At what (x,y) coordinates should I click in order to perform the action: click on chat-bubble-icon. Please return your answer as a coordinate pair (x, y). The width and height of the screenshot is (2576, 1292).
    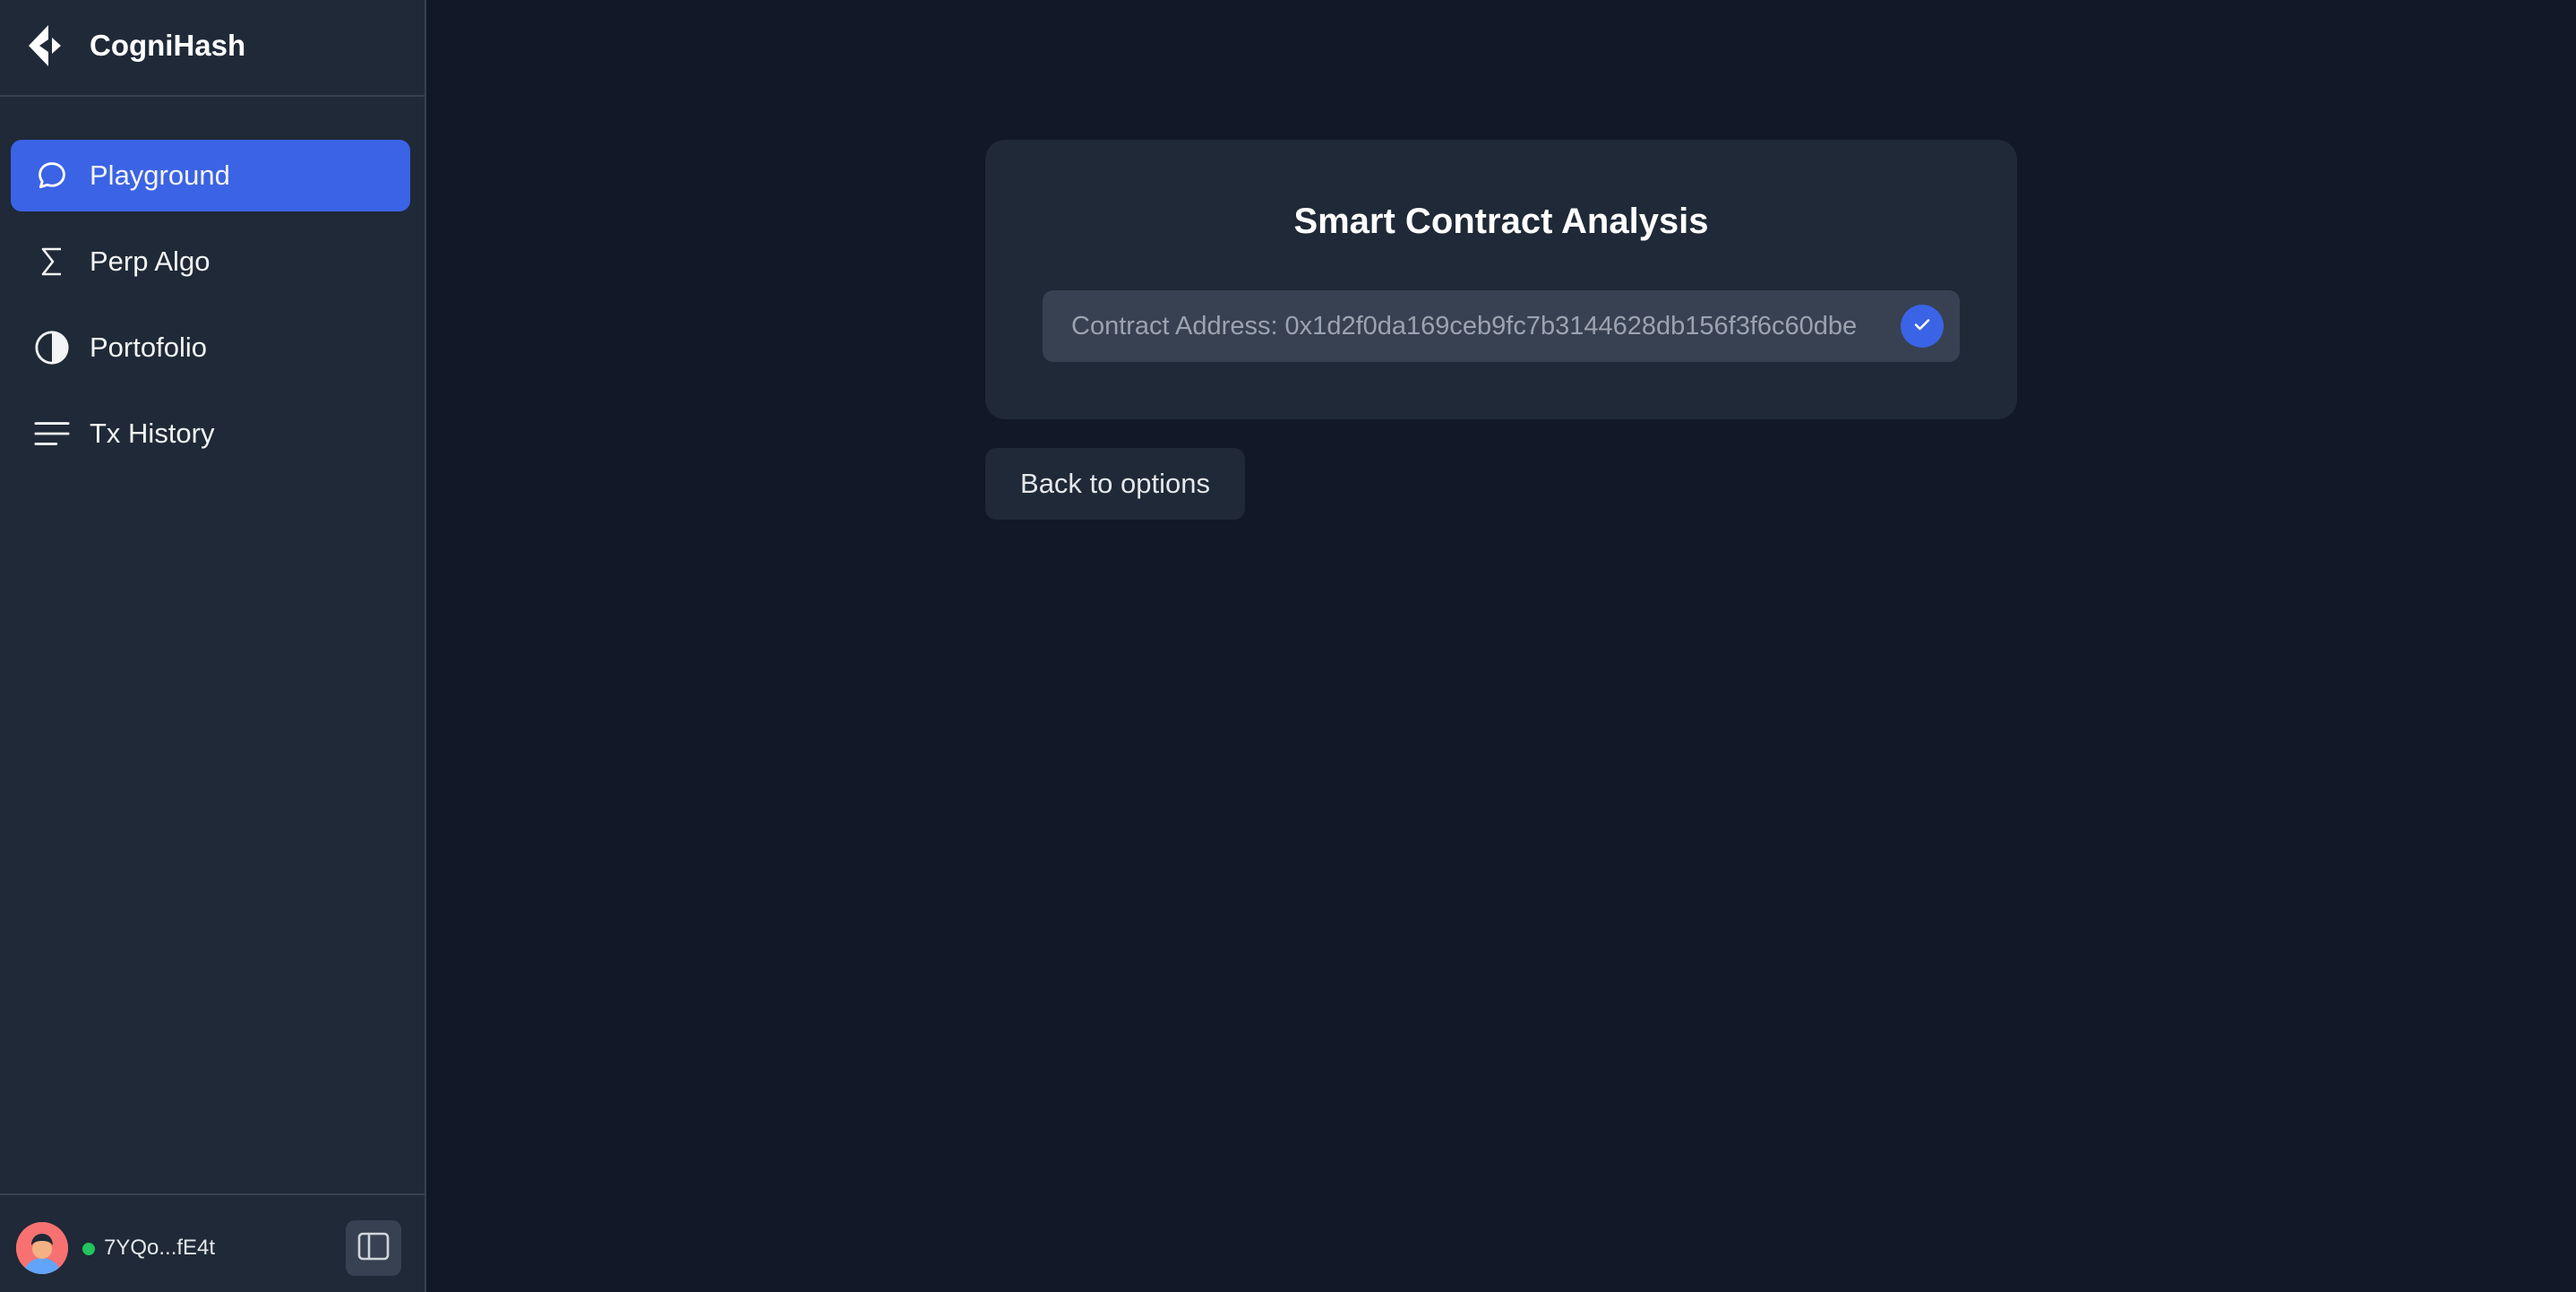
    Looking at the image, I should click on (52, 176).